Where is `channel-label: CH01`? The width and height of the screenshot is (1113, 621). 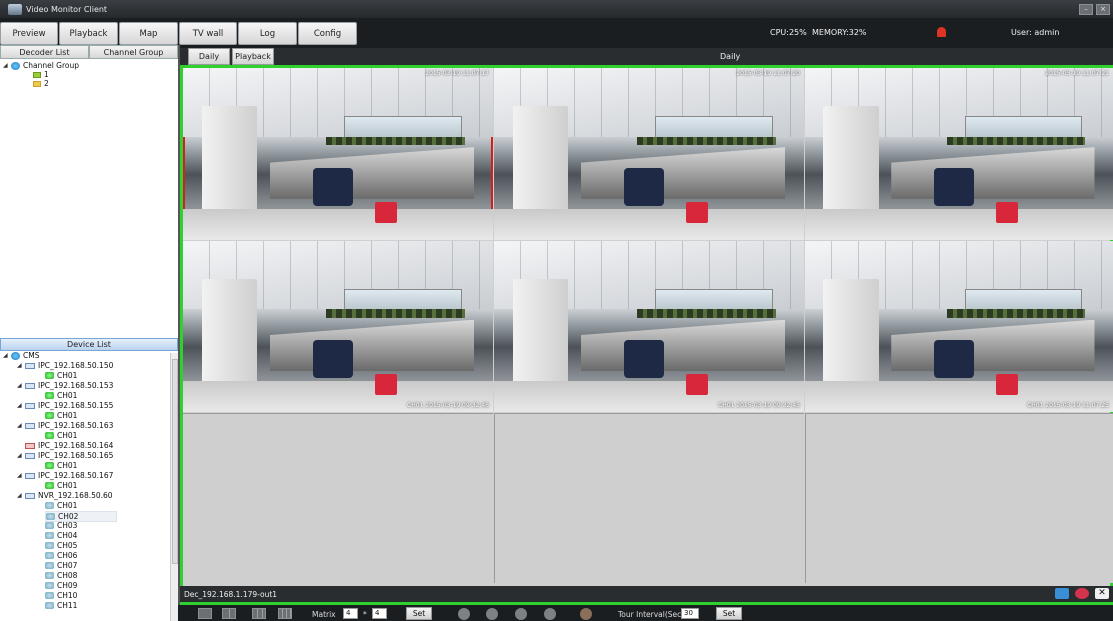 channel-label: CH01 is located at coordinates (67, 435).